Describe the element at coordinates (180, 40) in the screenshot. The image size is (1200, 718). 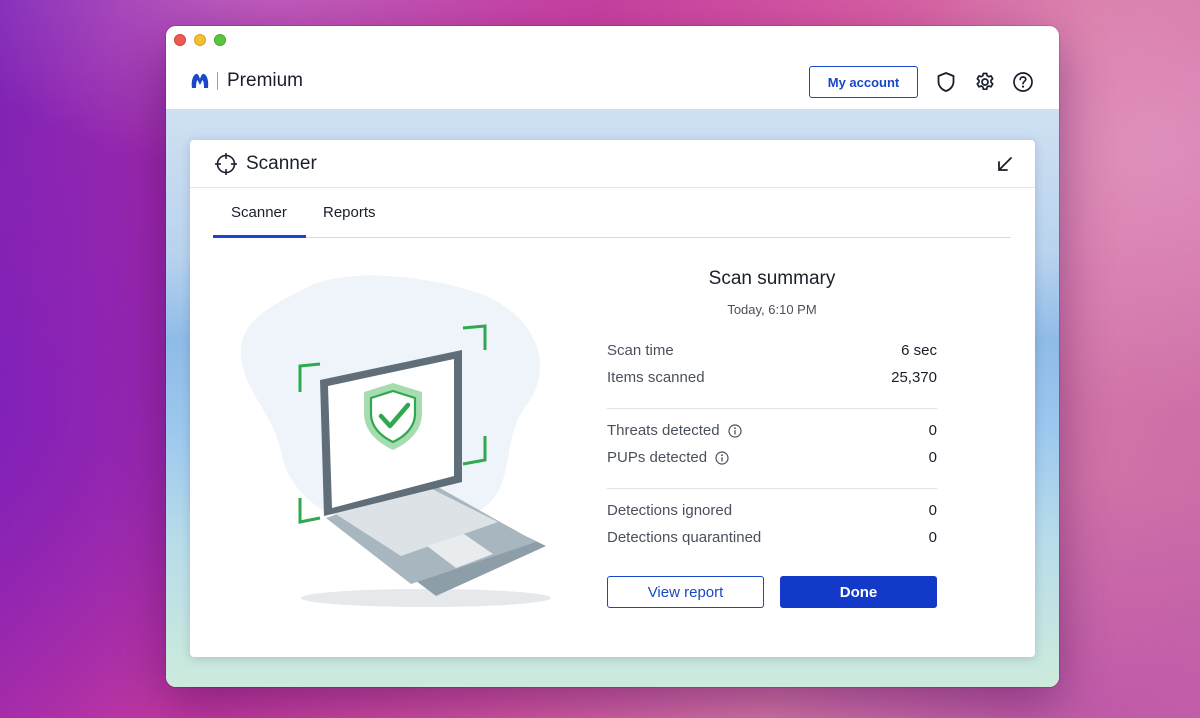
I see `close-window-button` at that location.